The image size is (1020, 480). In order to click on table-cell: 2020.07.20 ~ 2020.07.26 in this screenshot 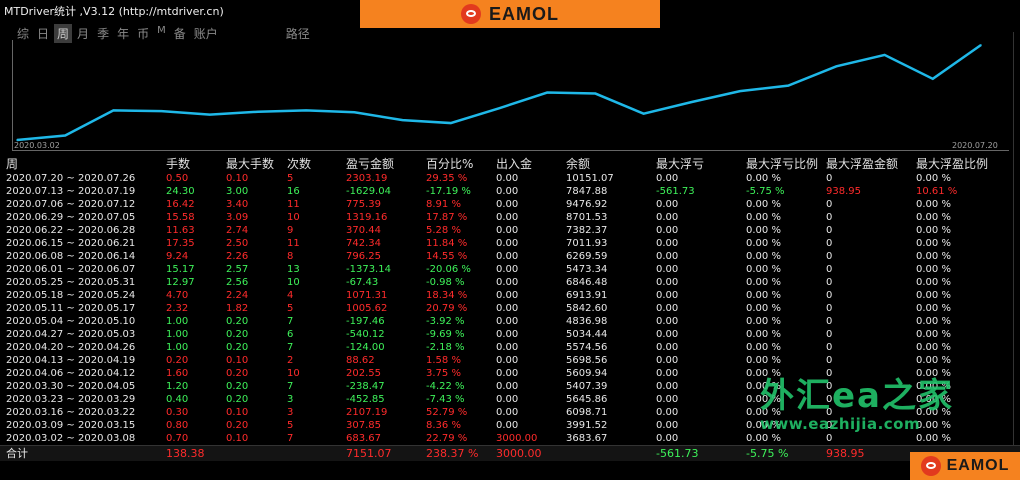, I will do `click(71, 178)`.